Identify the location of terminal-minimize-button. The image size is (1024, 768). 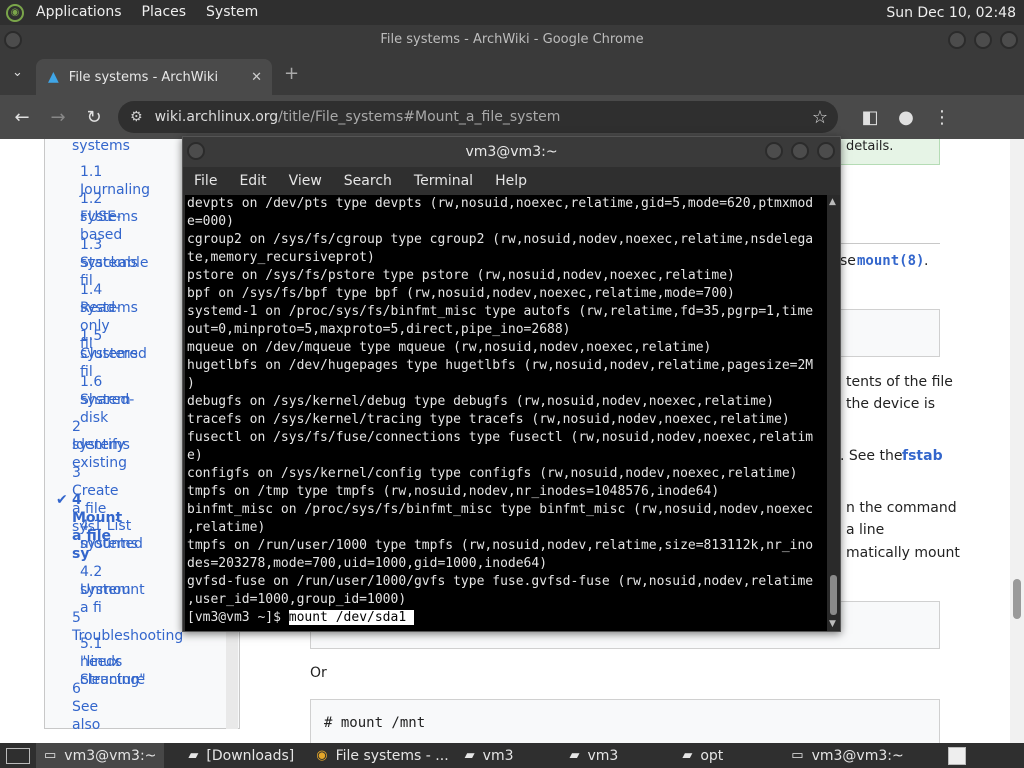
(774, 151).